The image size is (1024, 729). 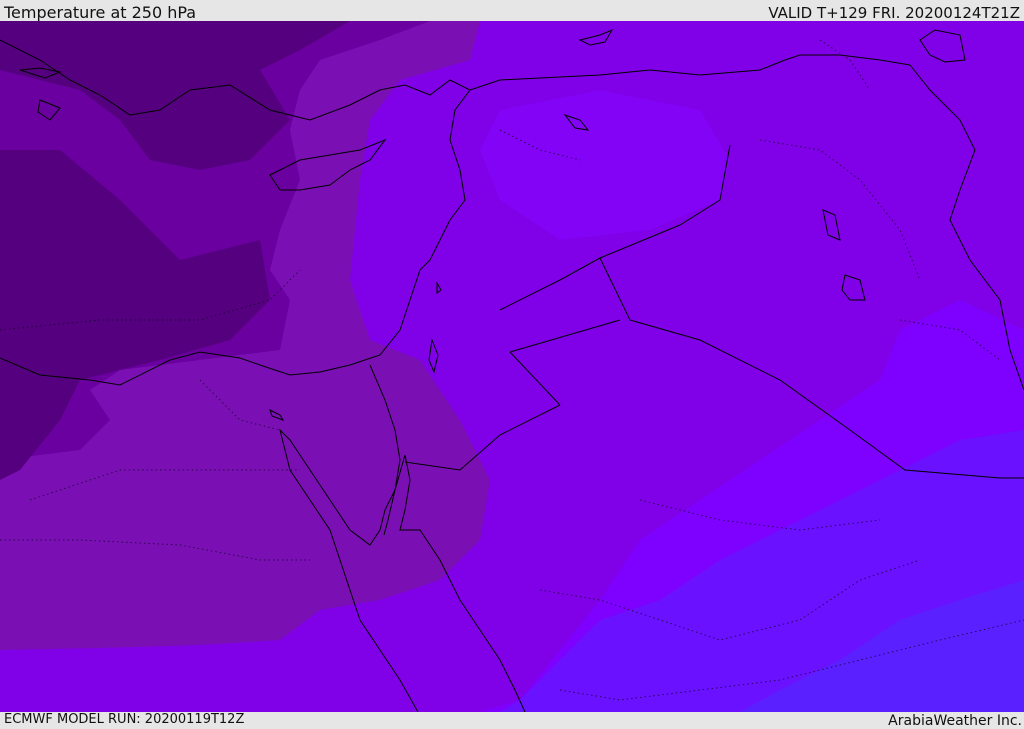 What do you see at coordinates (894, 13) in the screenshot?
I see `valid-time: VALID T+129 FRI. 20200124T21Z` at bounding box center [894, 13].